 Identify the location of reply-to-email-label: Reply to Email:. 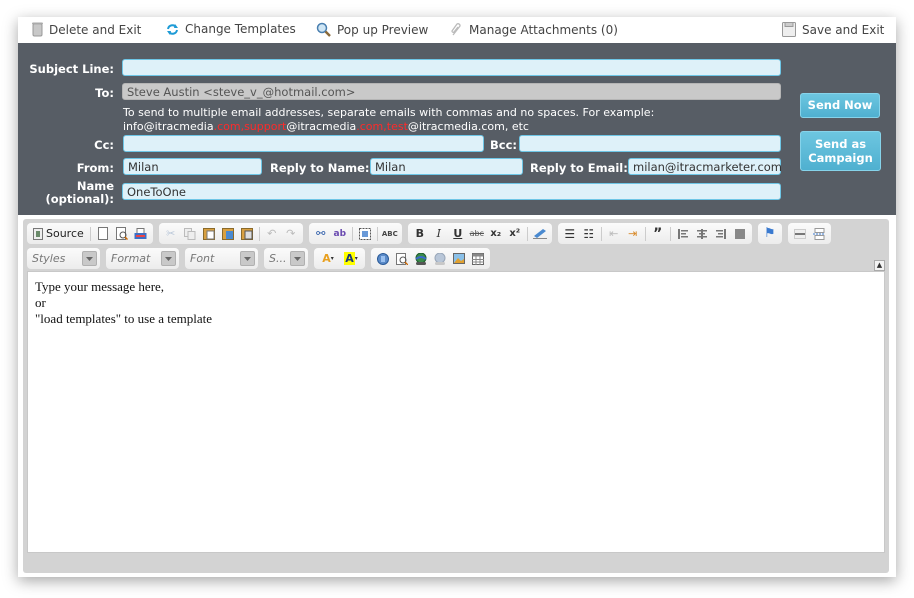
(579, 168).